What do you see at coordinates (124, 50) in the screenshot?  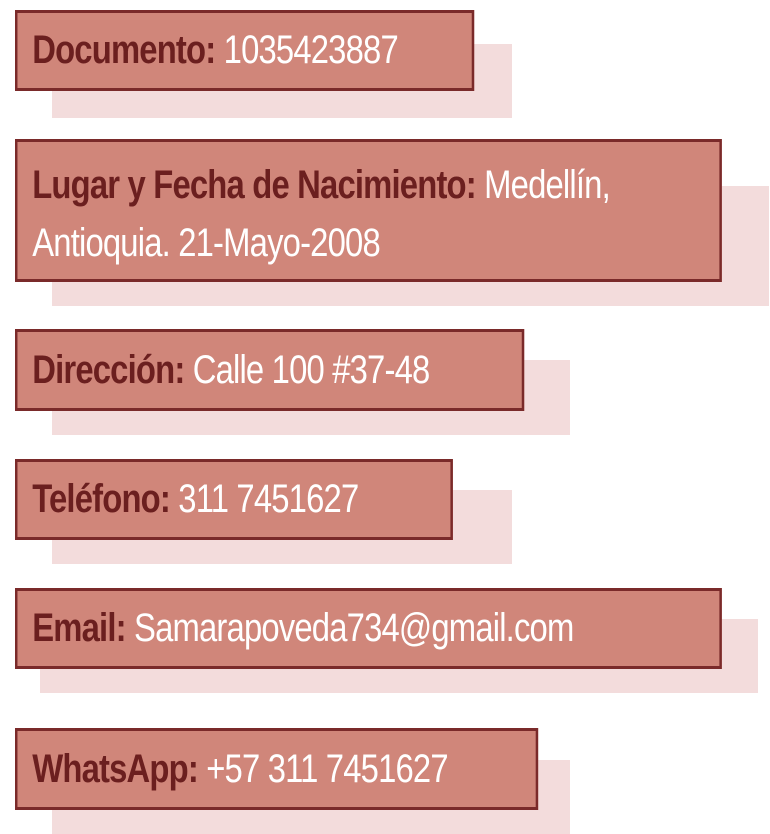 I see `documento-label: Documento:` at bounding box center [124, 50].